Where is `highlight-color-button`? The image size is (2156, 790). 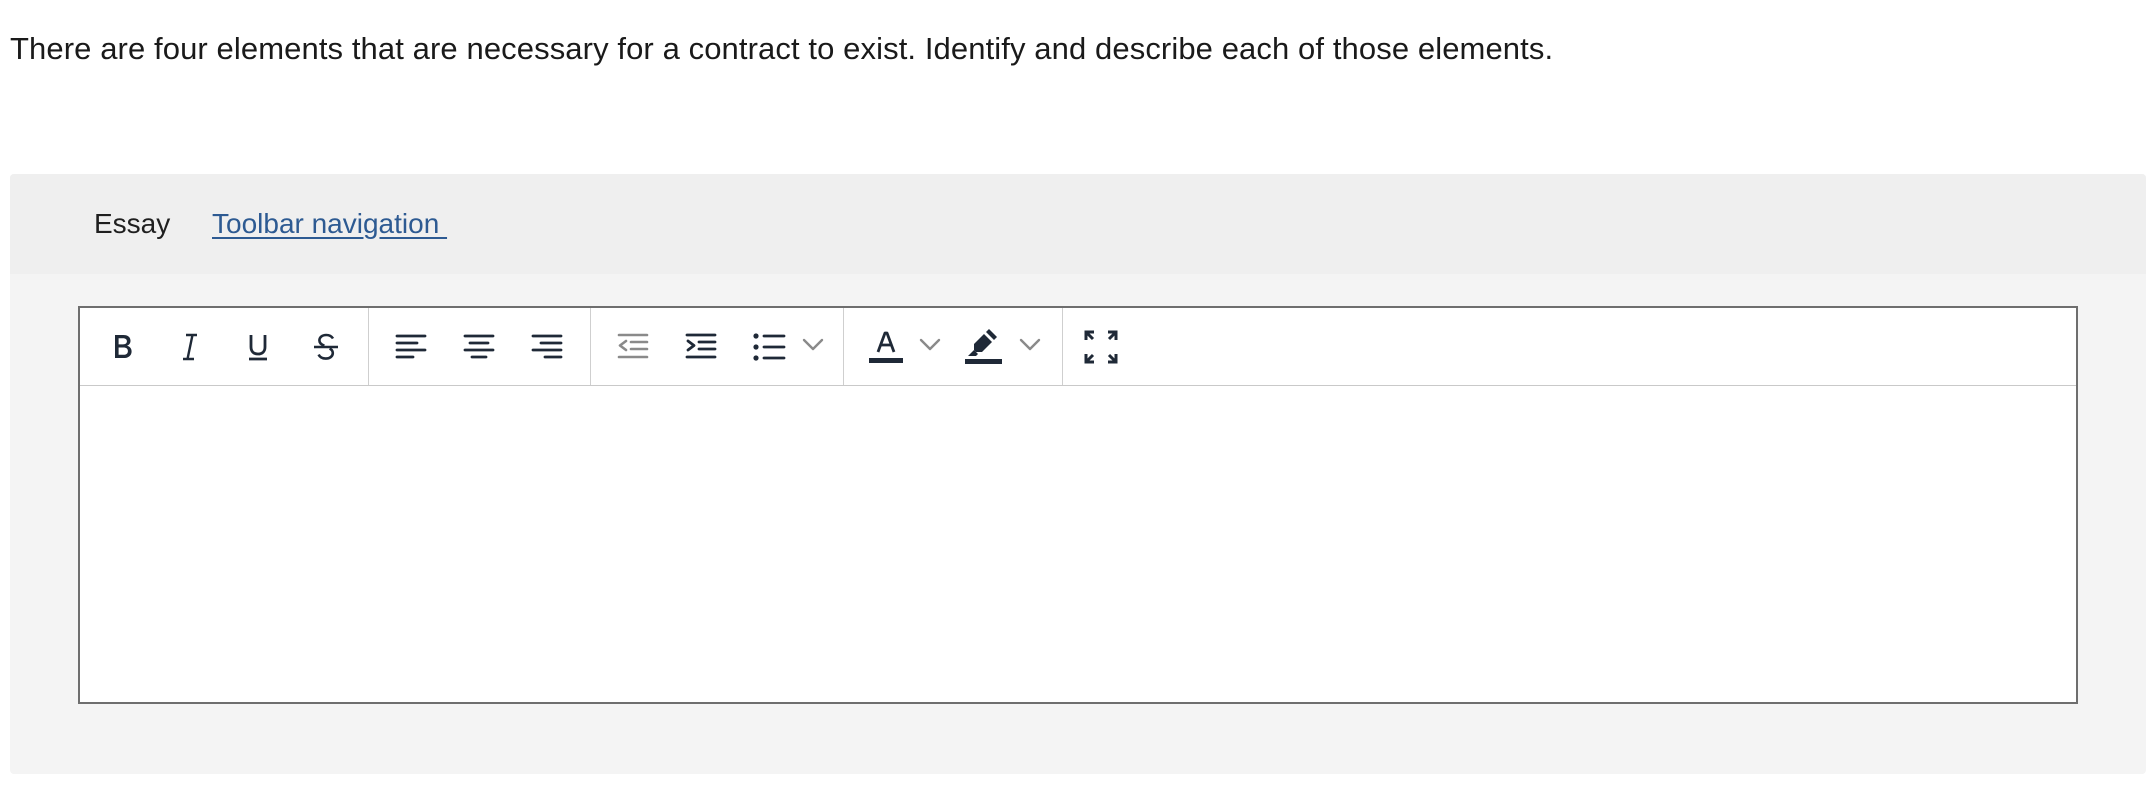
highlight-color-button is located at coordinates (984, 347).